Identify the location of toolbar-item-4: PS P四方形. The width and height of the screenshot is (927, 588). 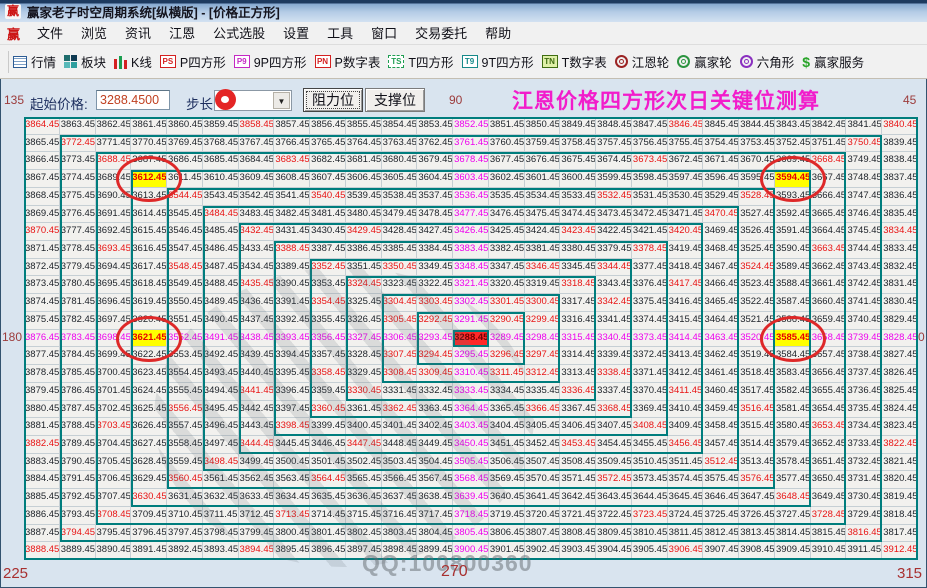
(192, 61).